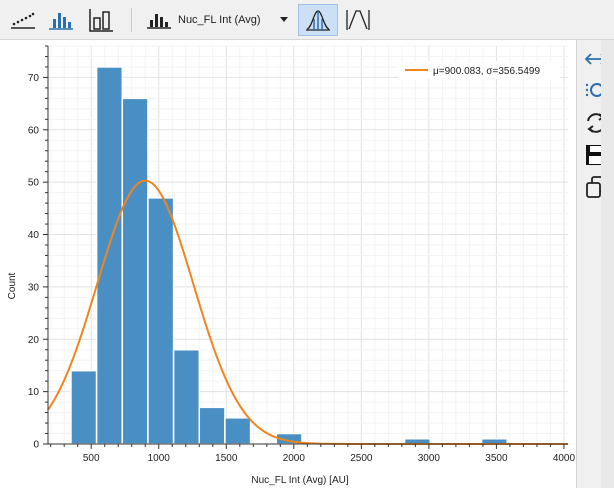 This screenshot has height=493, width=614. I want to click on x-tick-label: 2500, so click(361, 458).